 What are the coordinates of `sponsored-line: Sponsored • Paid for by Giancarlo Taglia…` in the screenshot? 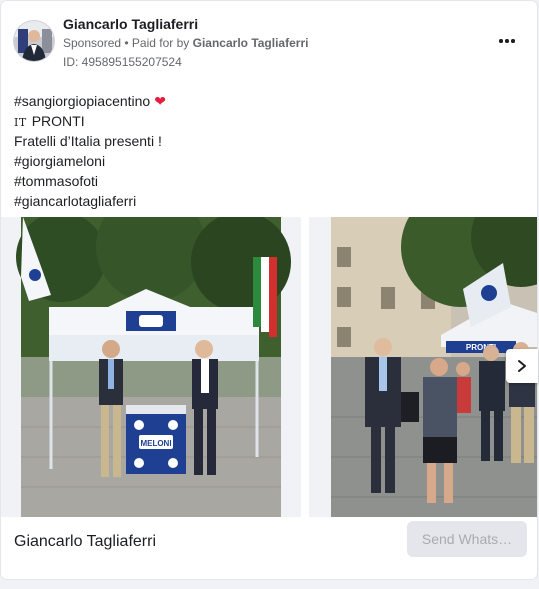 It's located at (185, 43).